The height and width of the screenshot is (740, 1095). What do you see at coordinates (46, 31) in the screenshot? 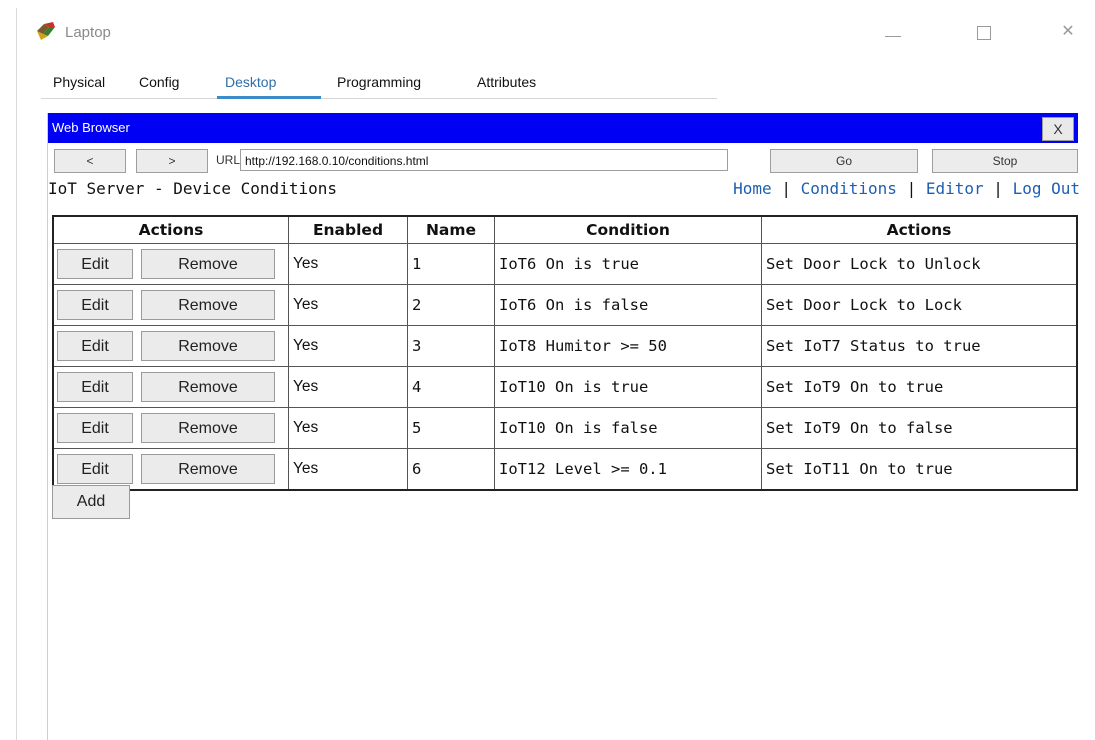
I see `laptop-app-icon` at bounding box center [46, 31].